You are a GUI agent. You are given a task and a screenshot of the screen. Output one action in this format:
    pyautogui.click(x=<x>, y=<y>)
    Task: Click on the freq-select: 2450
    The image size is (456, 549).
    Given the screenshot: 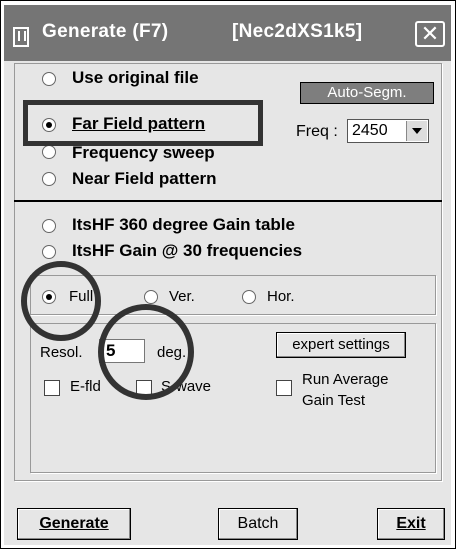 What is the action you would take?
    pyautogui.click(x=388, y=131)
    